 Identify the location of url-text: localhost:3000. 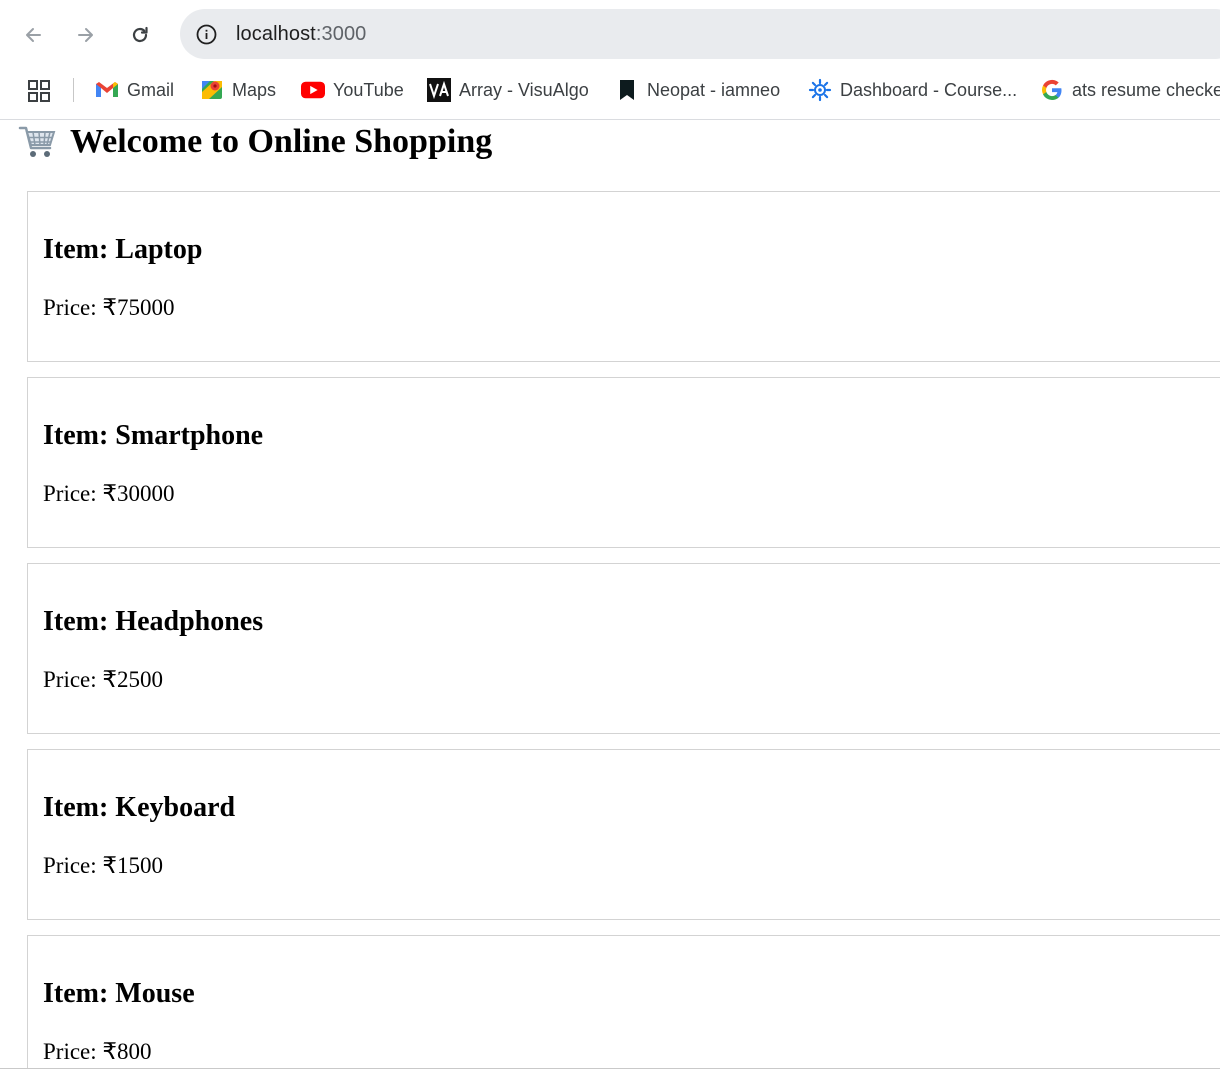
(301, 34).